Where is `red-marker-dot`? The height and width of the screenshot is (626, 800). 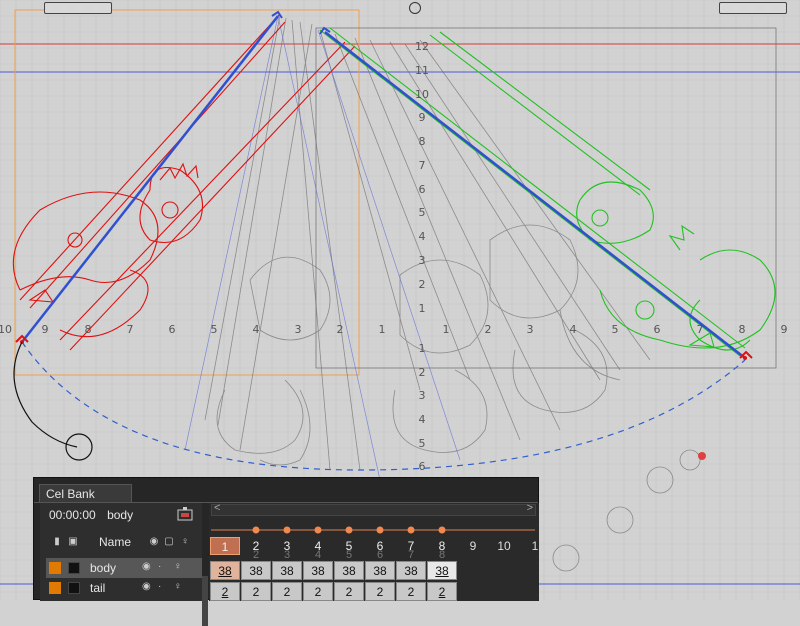
red-marker-dot is located at coordinates (702, 456).